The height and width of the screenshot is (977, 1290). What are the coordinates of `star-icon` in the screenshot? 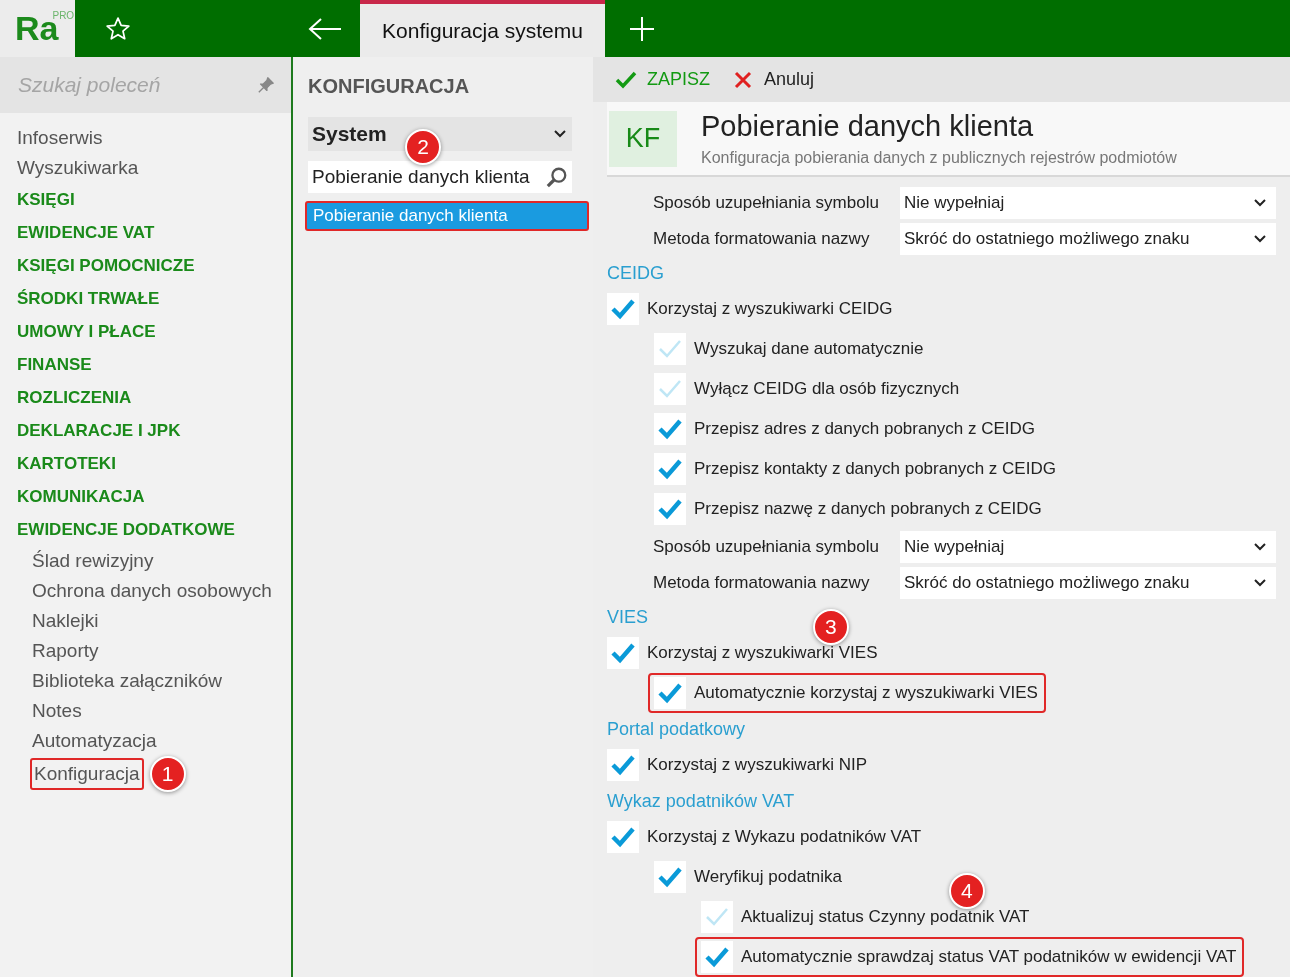 It's located at (118, 28).